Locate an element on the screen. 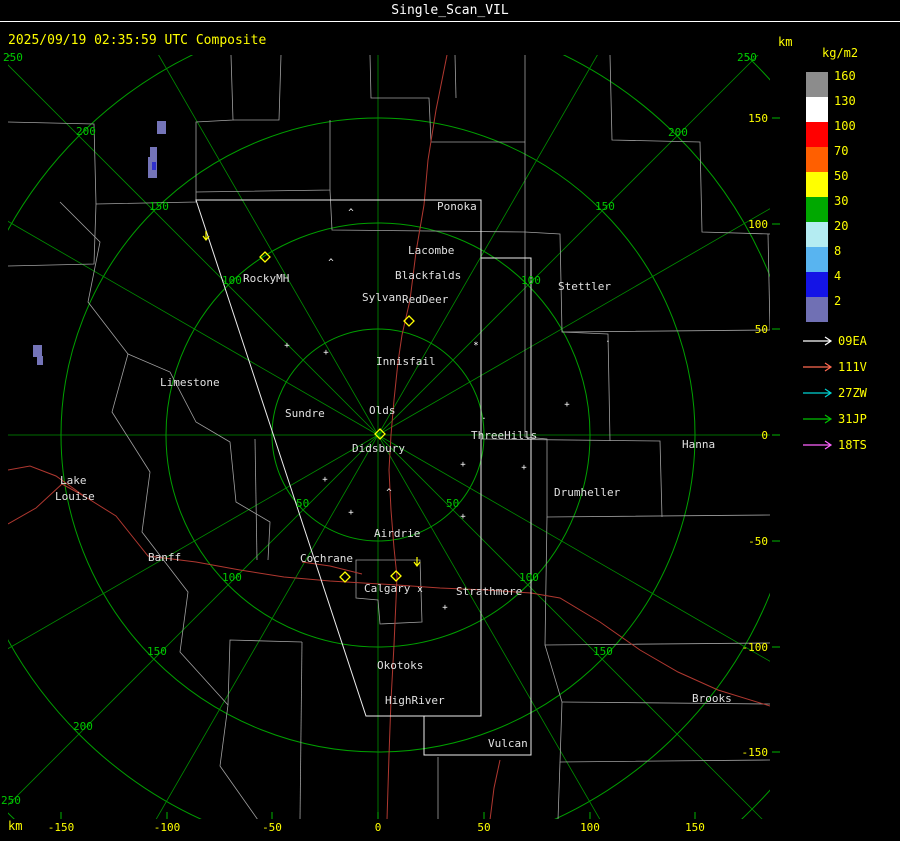  scale-value: 100 is located at coordinates (845, 126).